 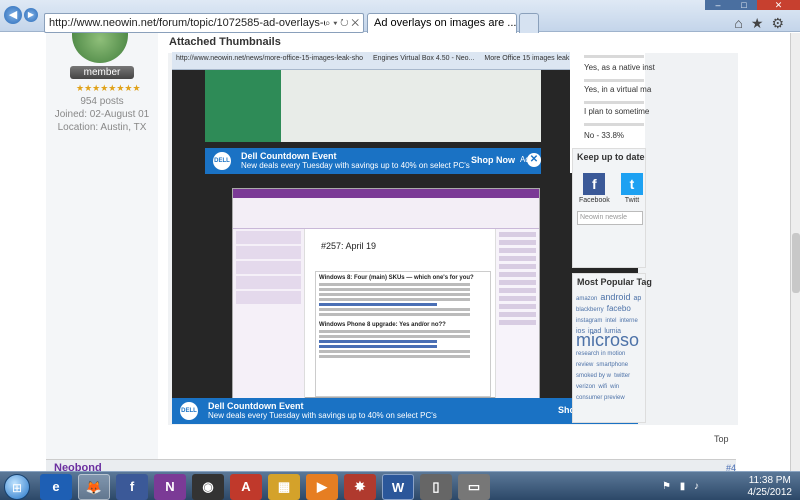 I want to click on toolbar-icons: ⌂★⚙, so click(x=763, y=23).